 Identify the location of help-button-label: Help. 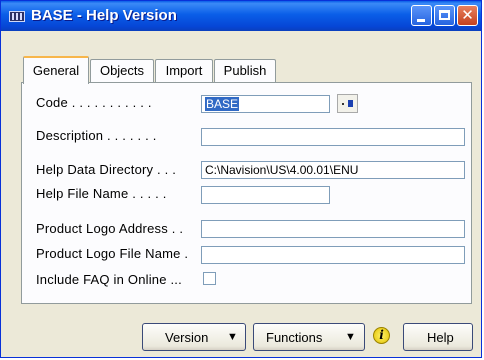
(440, 337).